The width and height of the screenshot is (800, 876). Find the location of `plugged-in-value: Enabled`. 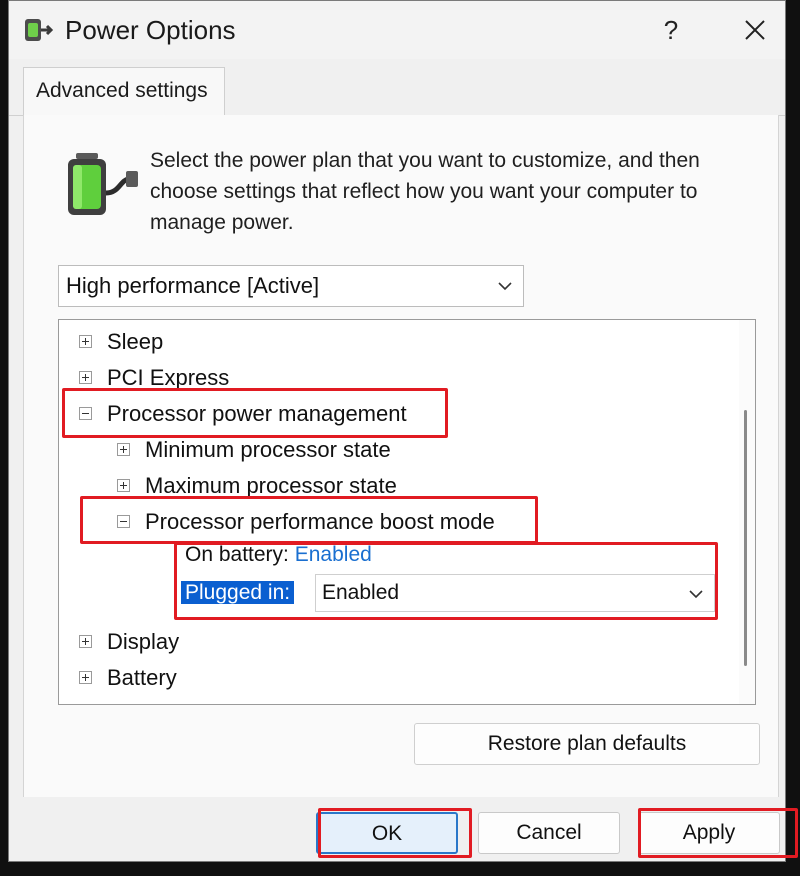

plugged-in-value: Enabled is located at coordinates (361, 592).